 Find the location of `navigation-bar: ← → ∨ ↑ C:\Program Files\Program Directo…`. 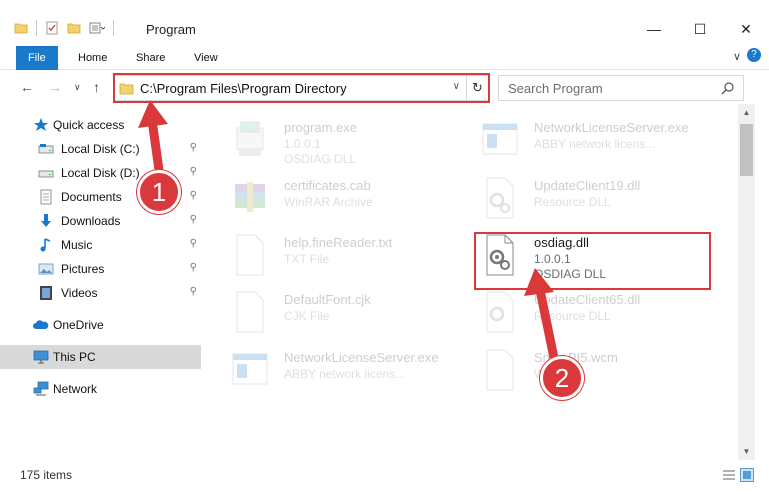

navigation-bar: ← → ∨ ↑ C:\Program Files\Program Directo… is located at coordinates (384, 88).